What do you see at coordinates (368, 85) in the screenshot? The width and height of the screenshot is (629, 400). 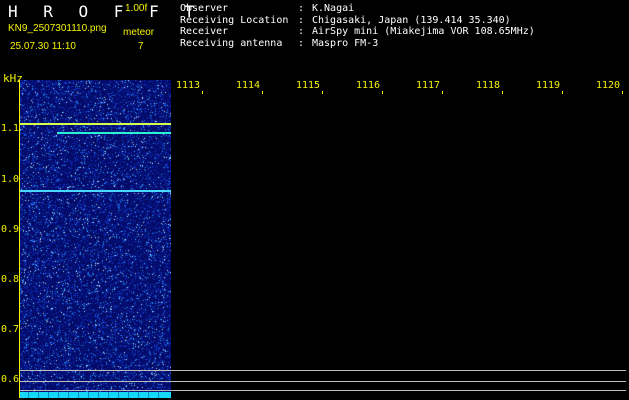 I see `x-tick-1116: 1116` at bounding box center [368, 85].